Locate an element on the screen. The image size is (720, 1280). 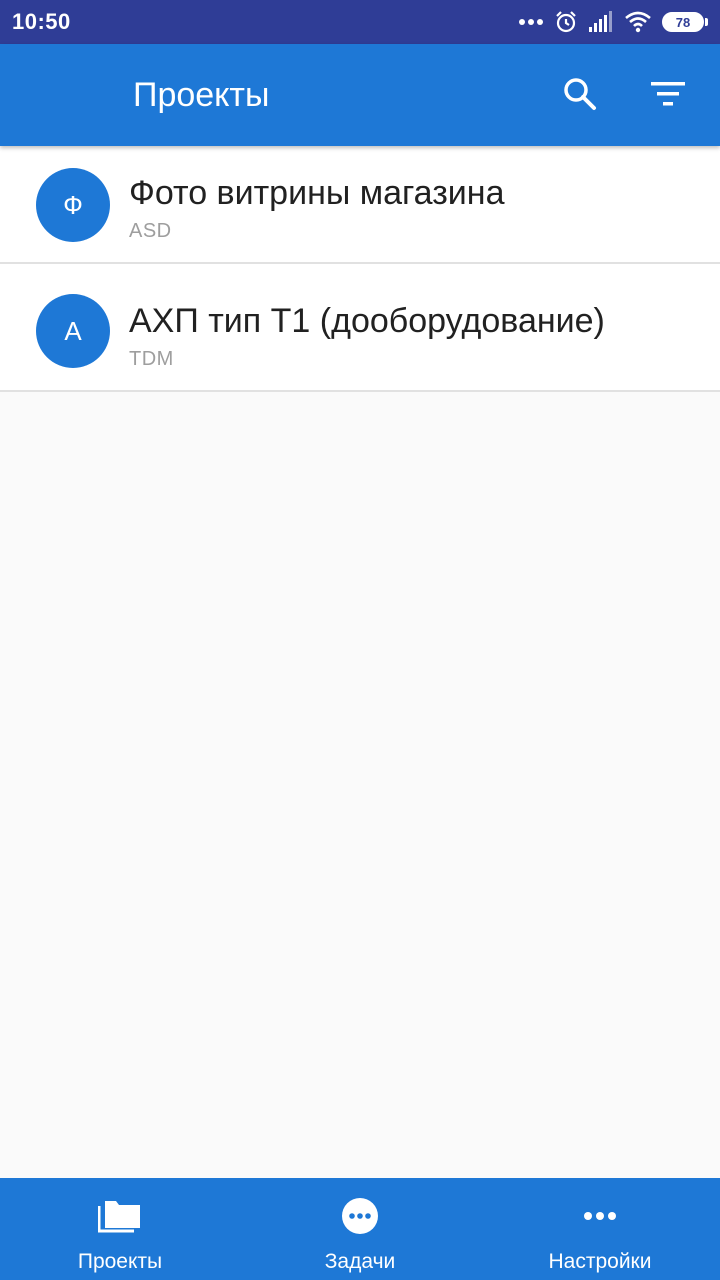
filter-button is located at coordinates (668, 96).